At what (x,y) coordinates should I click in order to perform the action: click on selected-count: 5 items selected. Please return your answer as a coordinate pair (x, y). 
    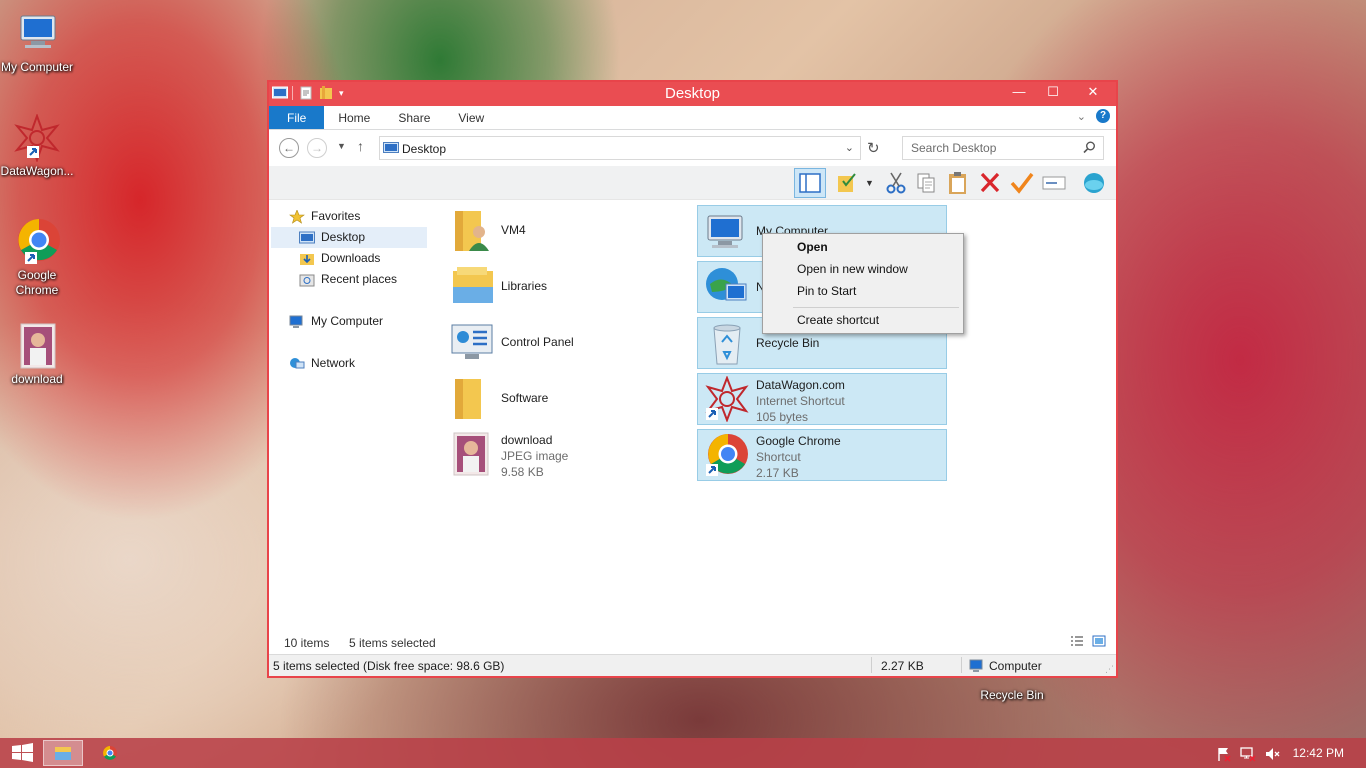
    Looking at the image, I should click on (392, 643).